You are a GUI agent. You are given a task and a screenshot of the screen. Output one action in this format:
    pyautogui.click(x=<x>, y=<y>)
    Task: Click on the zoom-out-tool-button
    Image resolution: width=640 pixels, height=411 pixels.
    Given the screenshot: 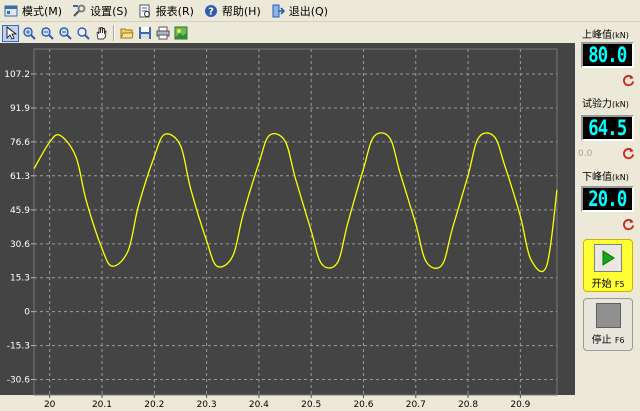 What is the action you would take?
    pyautogui.click(x=64, y=33)
    